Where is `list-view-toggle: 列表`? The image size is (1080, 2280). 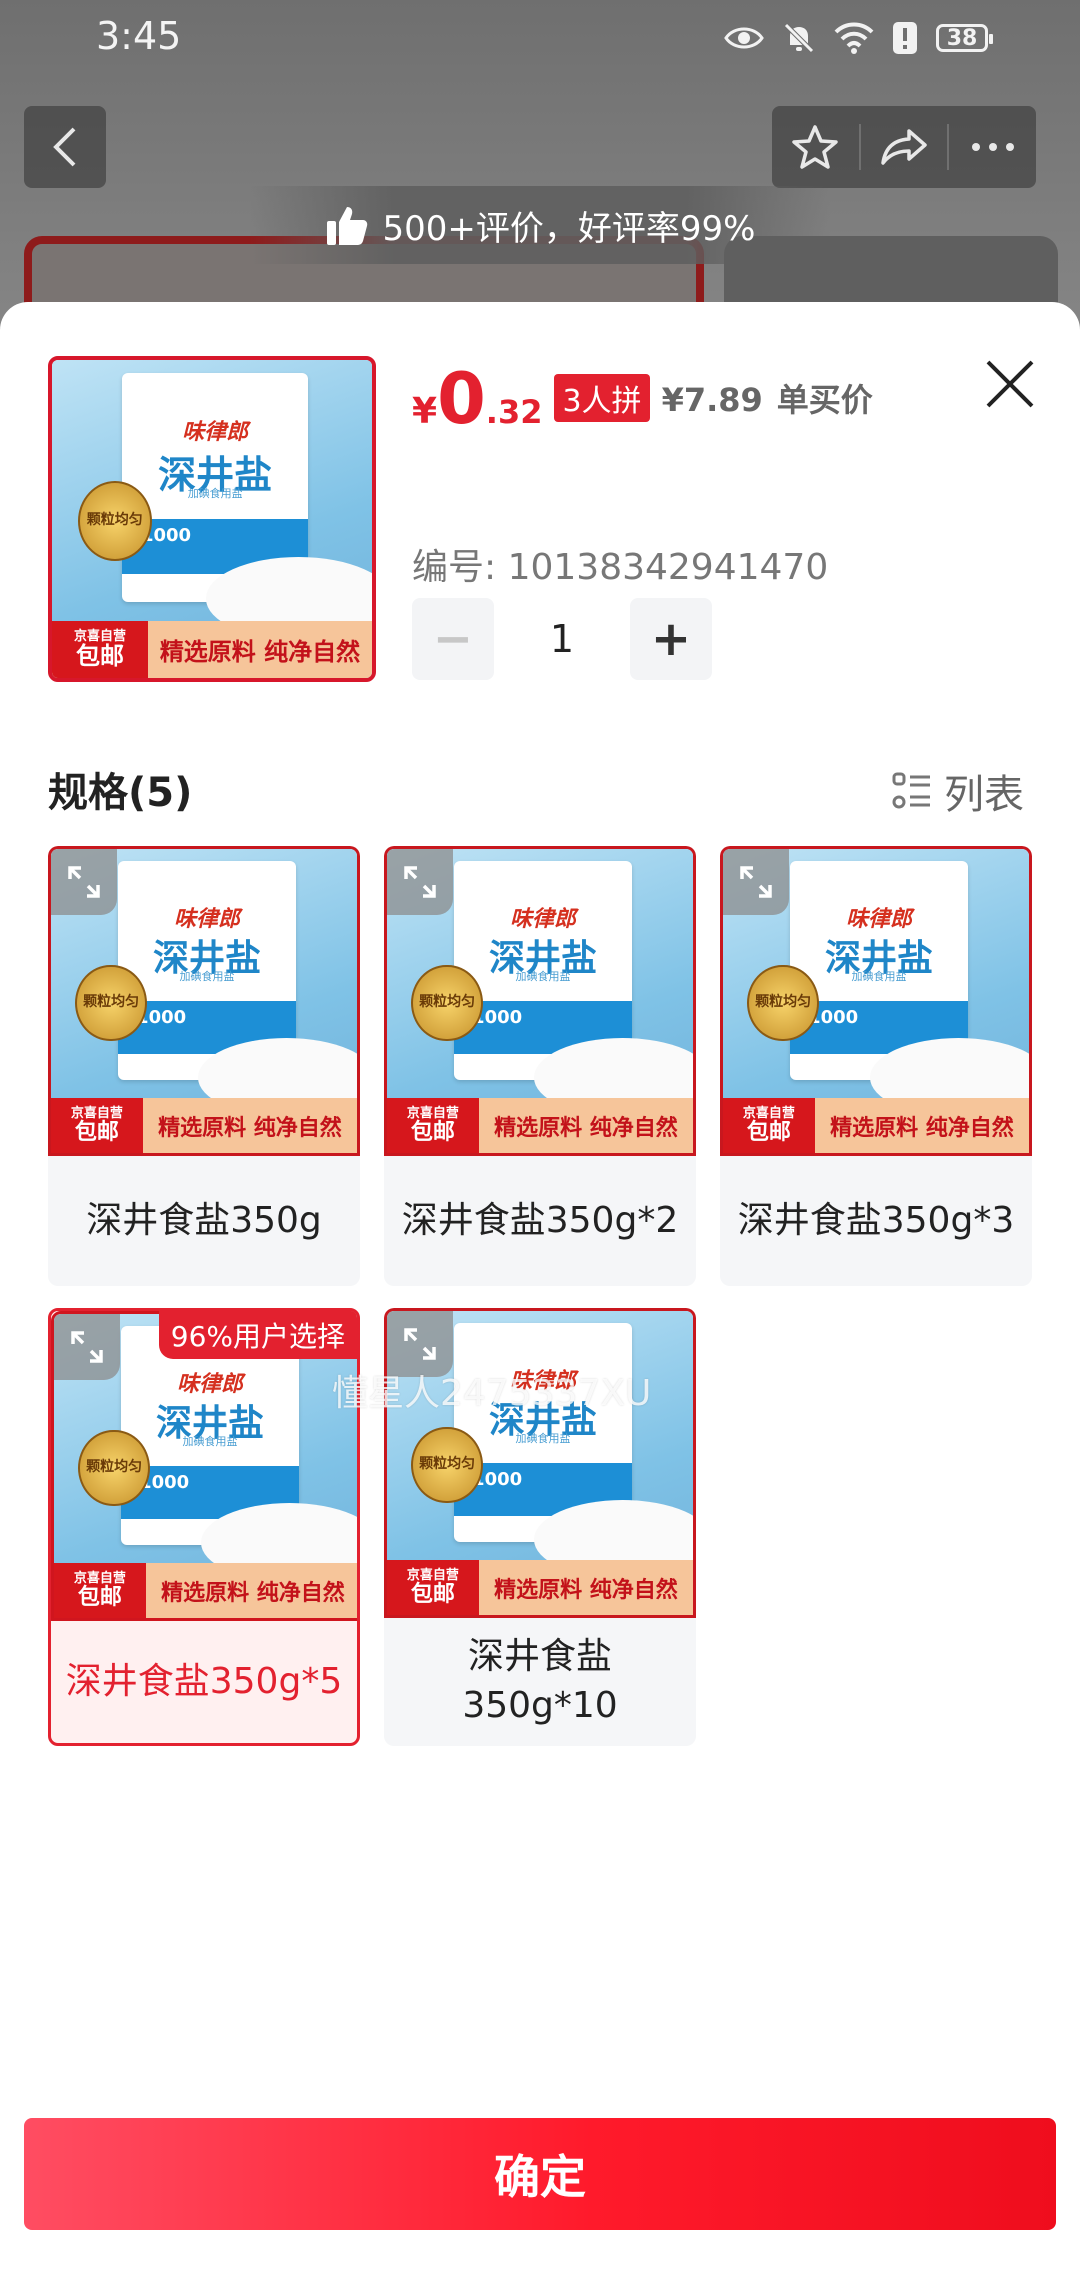
list-view-toggle: 列表 is located at coordinates (958, 791).